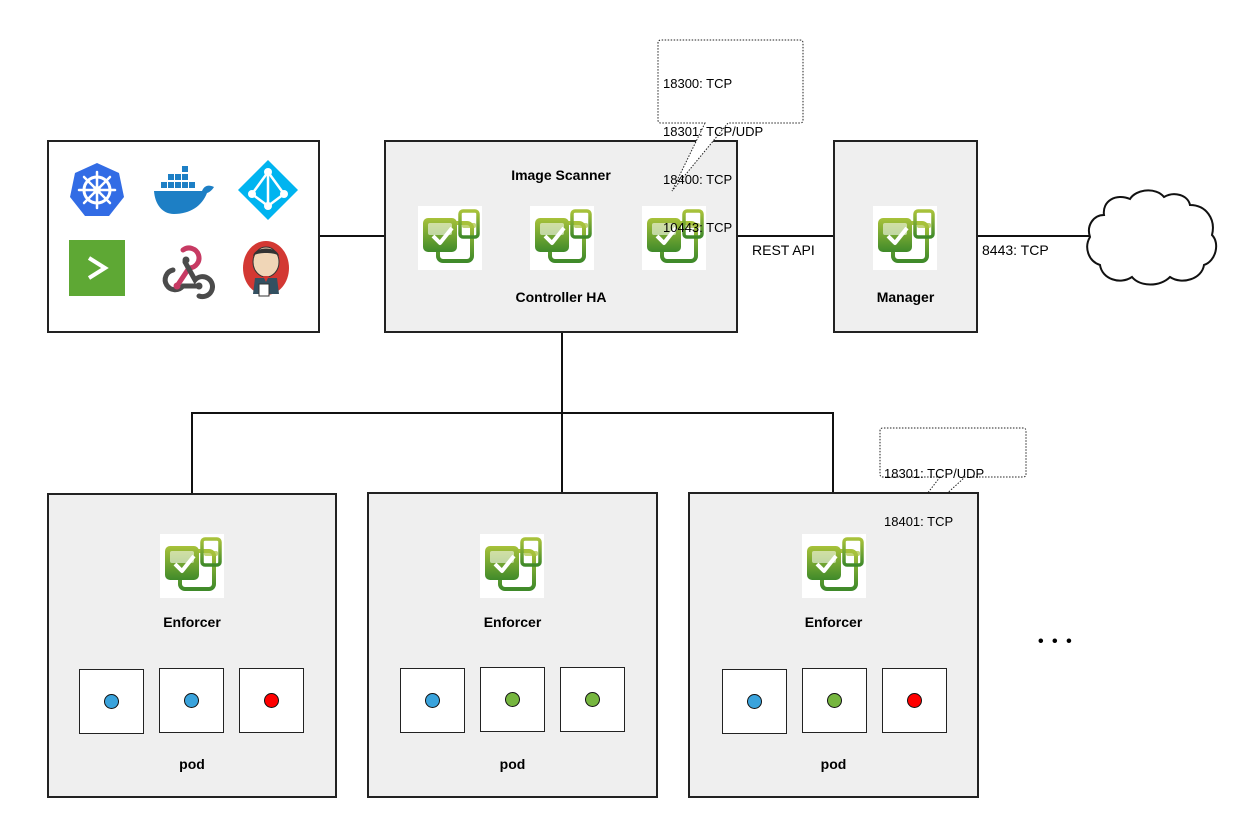 The height and width of the screenshot is (836, 1243). I want to click on enforcer-port-line: 18301: TCP/UDP, so click(934, 473).